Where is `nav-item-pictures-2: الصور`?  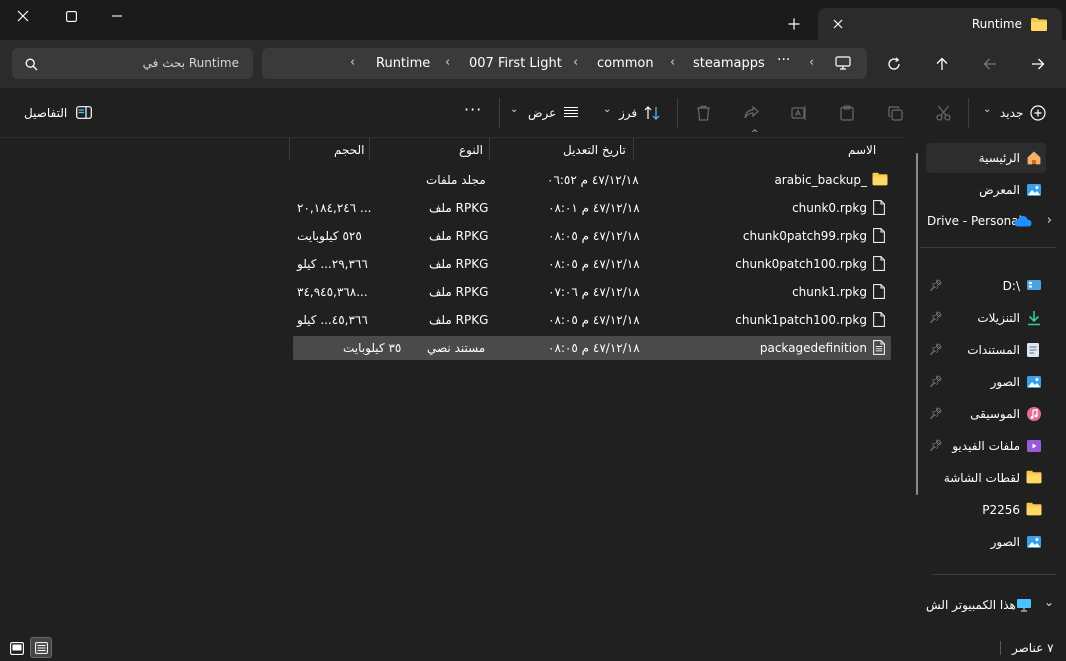
nav-item-pictures-2: الصور is located at coordinates (986, 542).